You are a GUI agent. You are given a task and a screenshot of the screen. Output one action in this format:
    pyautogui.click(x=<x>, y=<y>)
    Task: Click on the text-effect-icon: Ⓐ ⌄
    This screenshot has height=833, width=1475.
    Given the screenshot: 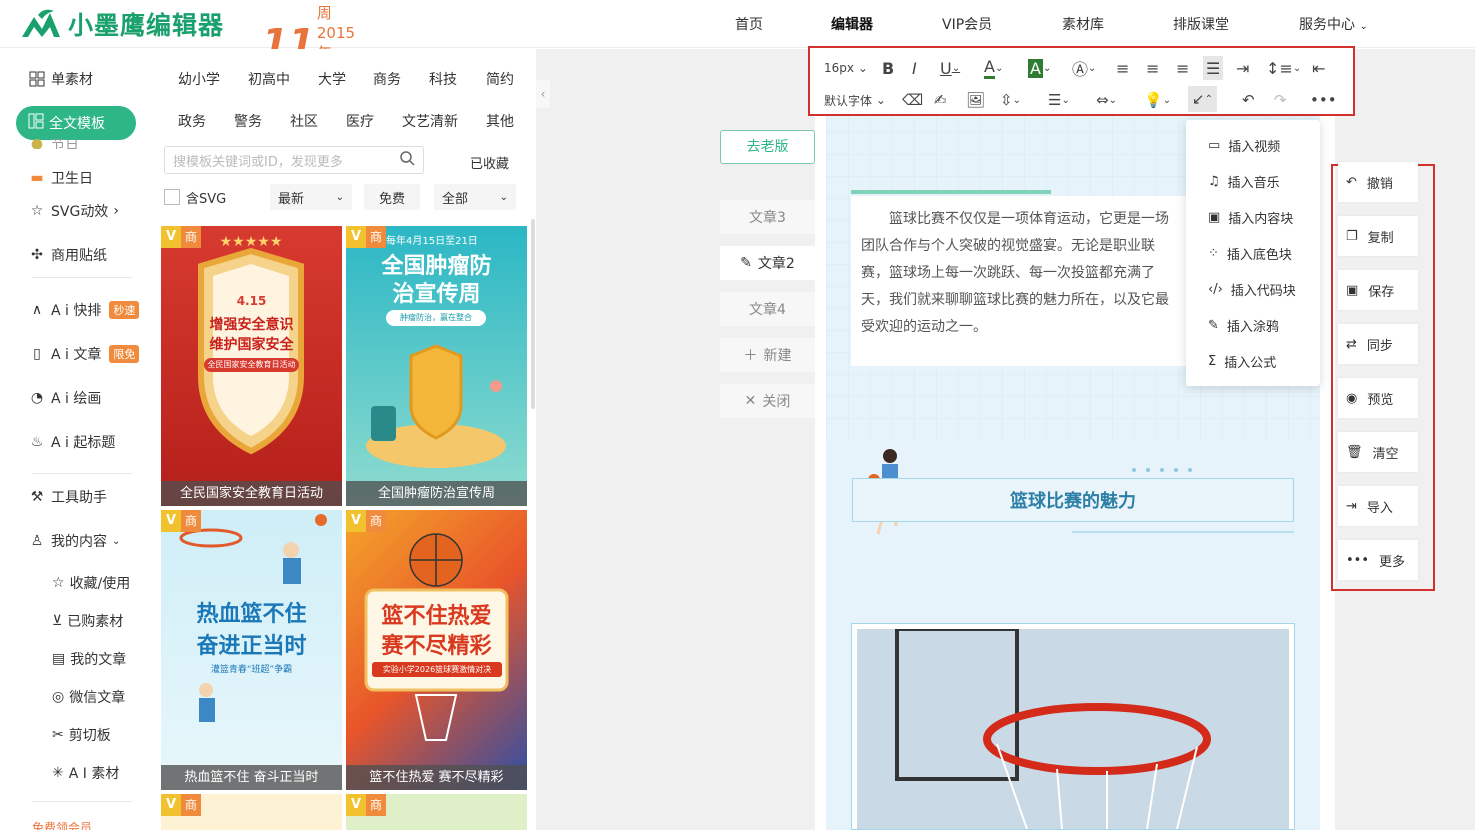 What is the action you would take?
    pyautogui.click(x=1084, y=68)
    